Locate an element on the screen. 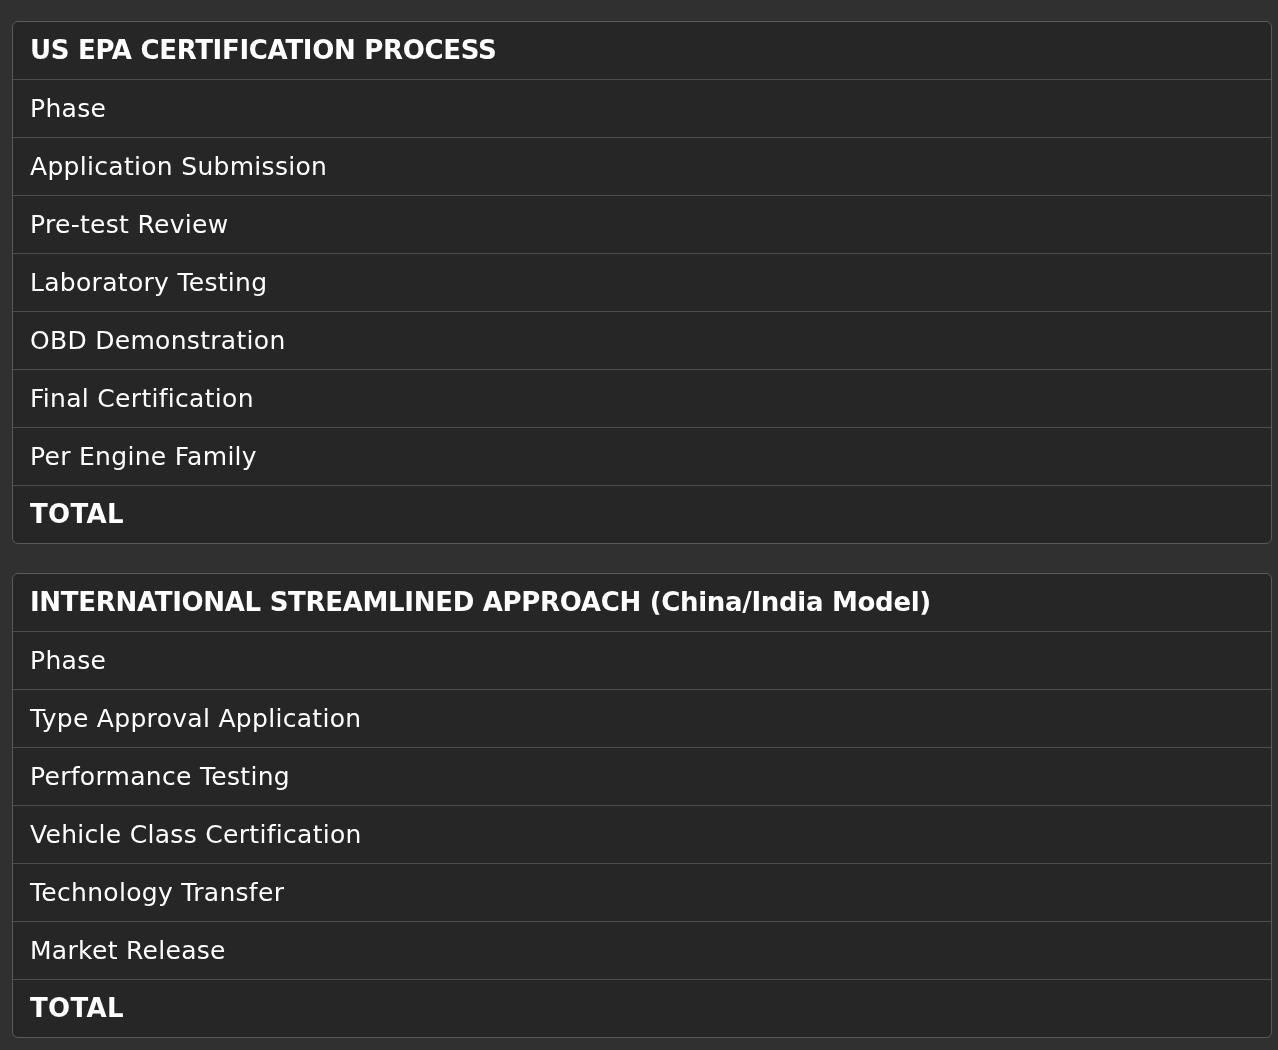  table-cell: OBD Demonstration is located at coordinates (642, 340).